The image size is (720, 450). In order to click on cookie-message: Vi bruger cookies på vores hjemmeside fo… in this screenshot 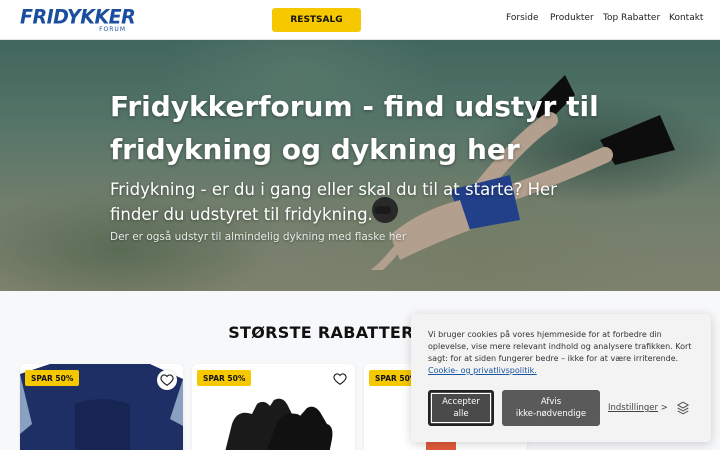, I will do `click(560, 346)`.